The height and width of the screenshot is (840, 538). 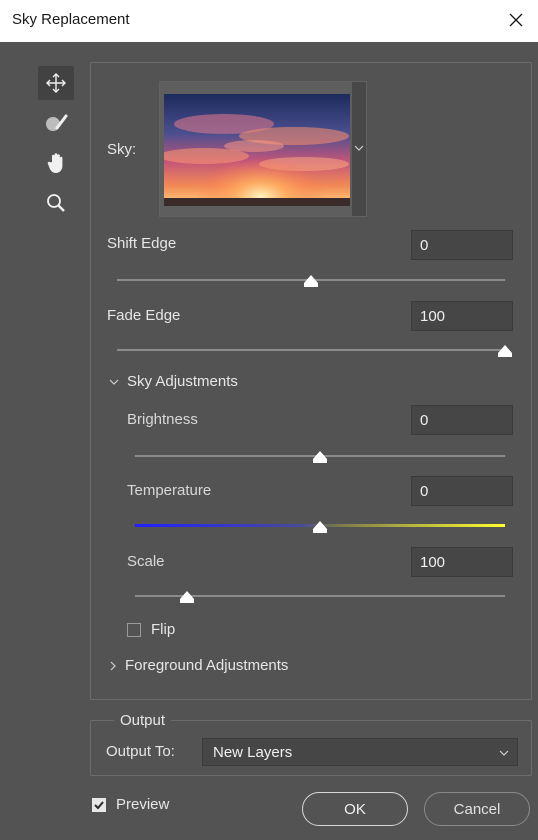 I want to click on temperature-label: Temperature, so click(x=169, y=490).